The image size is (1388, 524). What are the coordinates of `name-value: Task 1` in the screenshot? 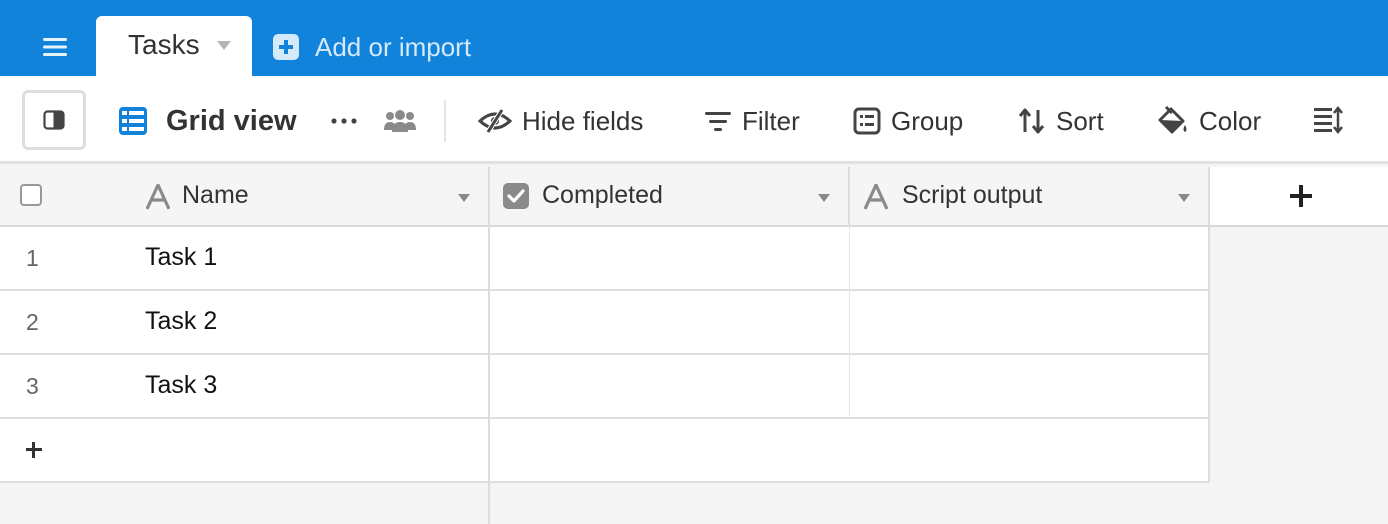 It's located at (181, 257).